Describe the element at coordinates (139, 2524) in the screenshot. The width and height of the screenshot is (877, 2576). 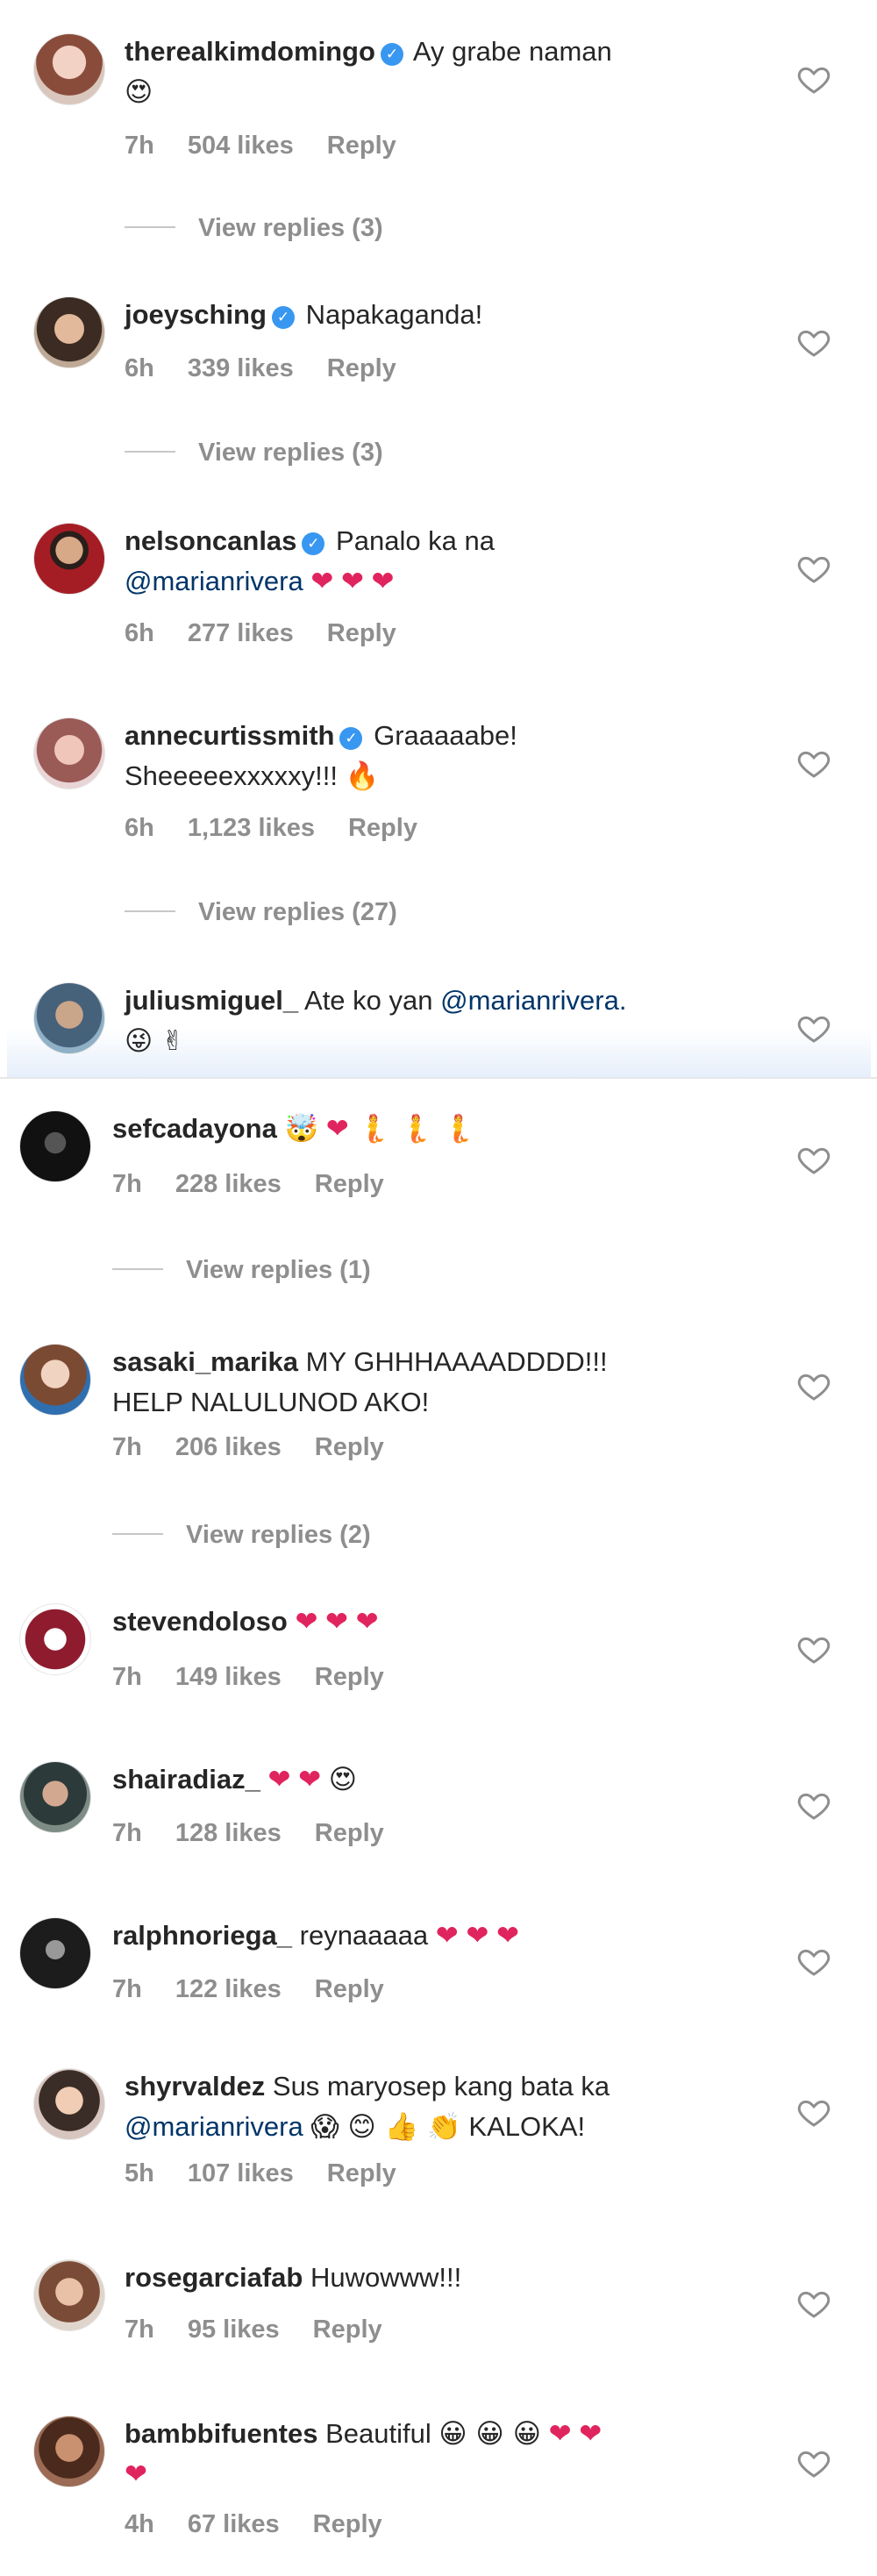
I see `timestamp: 4h` at that location.